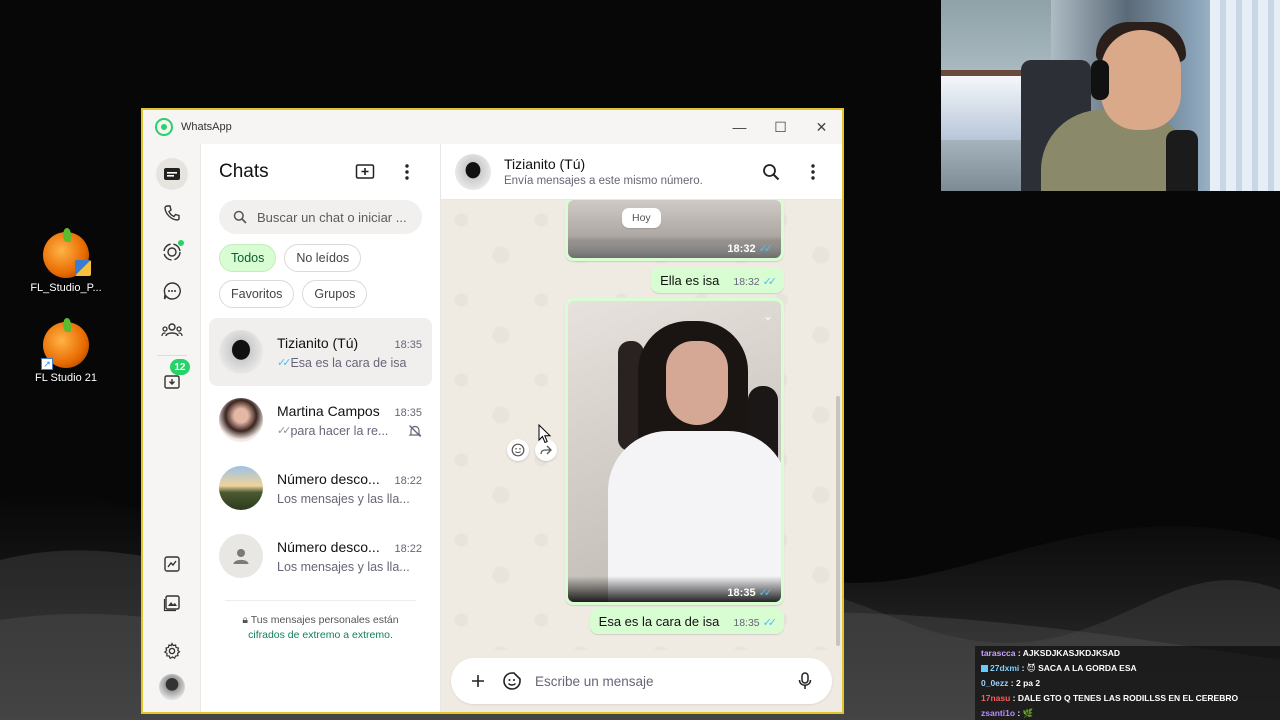  Describe the element at coordinates (323, 258) in the screenshot. I see `filter-no-leidos: No leídos` at that location.